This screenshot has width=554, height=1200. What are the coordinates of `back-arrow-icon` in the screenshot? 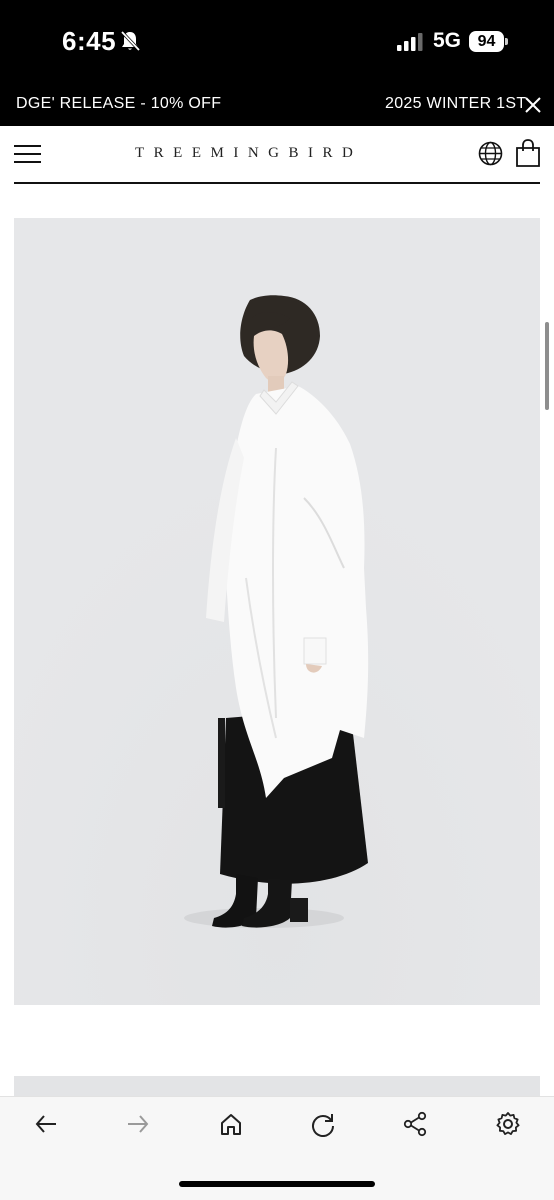 It's located at (46, 1124).